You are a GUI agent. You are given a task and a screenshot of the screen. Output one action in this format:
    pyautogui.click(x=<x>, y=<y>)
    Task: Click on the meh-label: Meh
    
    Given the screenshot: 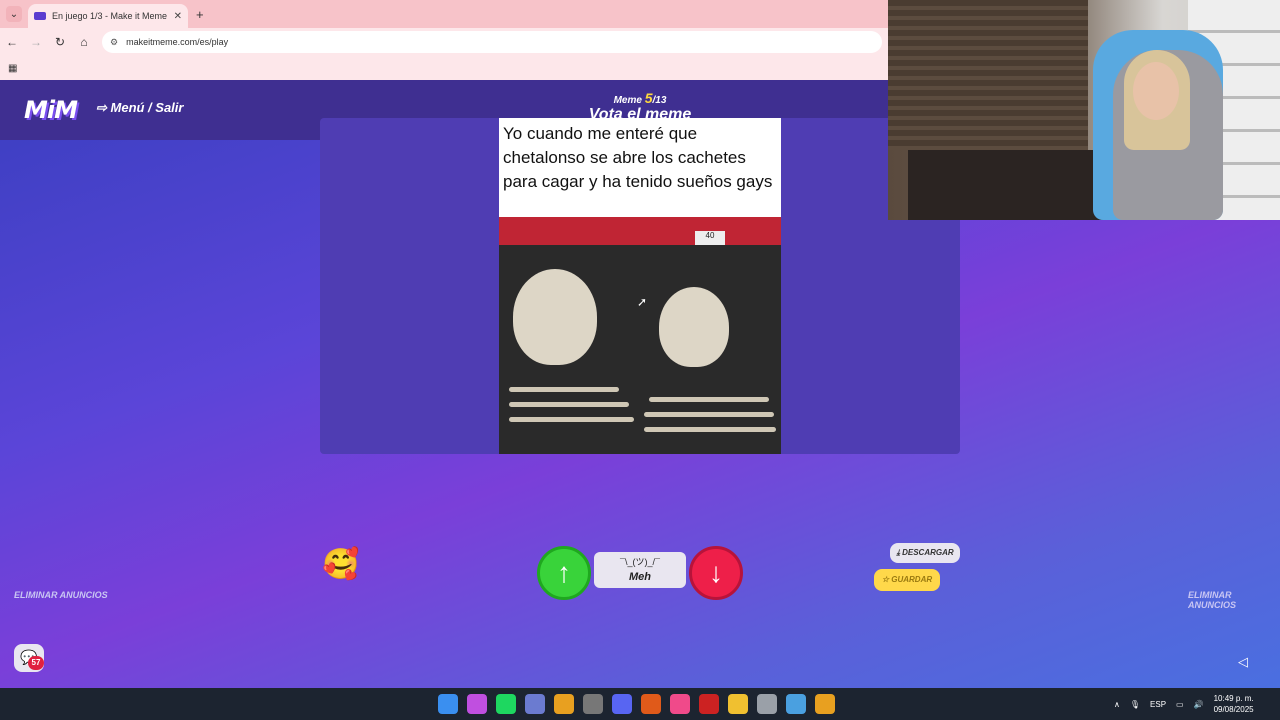 What is the action you would take?
    pyautogui.click(x=640, y=577)
    